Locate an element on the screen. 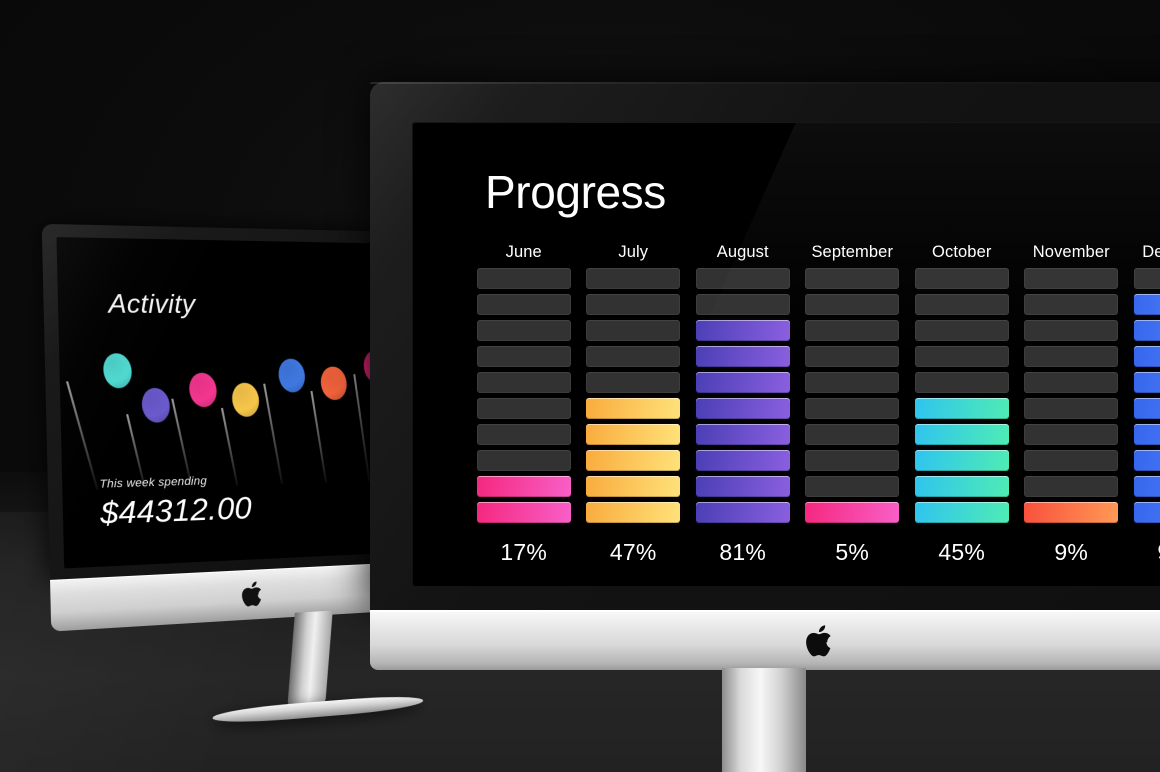 The height and width of the screenshot is (772, 1160). apple-logo-icon is located at coordinates (251, 594).